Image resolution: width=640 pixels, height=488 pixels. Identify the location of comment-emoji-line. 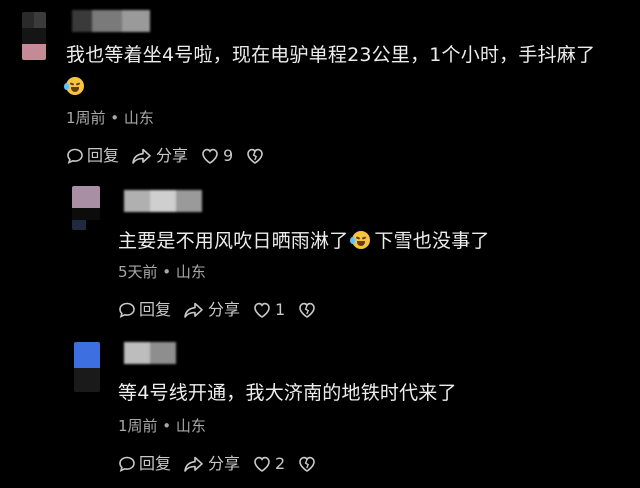
(75, 87).